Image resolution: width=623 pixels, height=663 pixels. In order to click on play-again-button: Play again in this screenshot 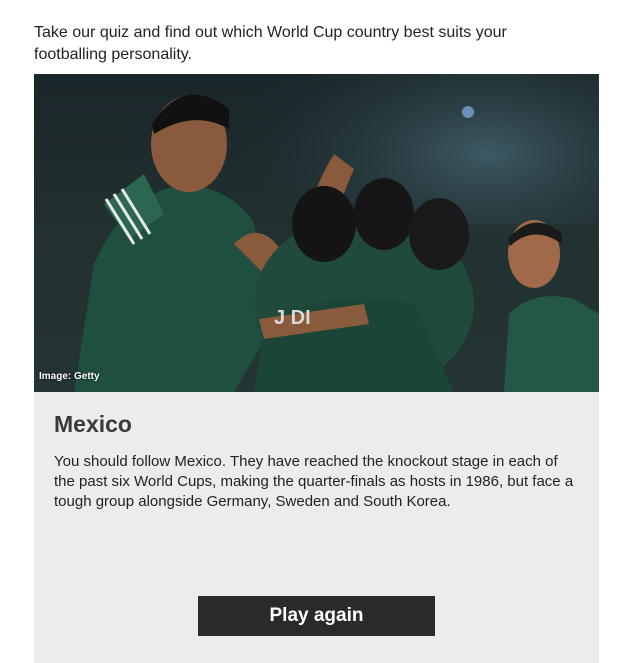, I will do `click(316, 616)`.